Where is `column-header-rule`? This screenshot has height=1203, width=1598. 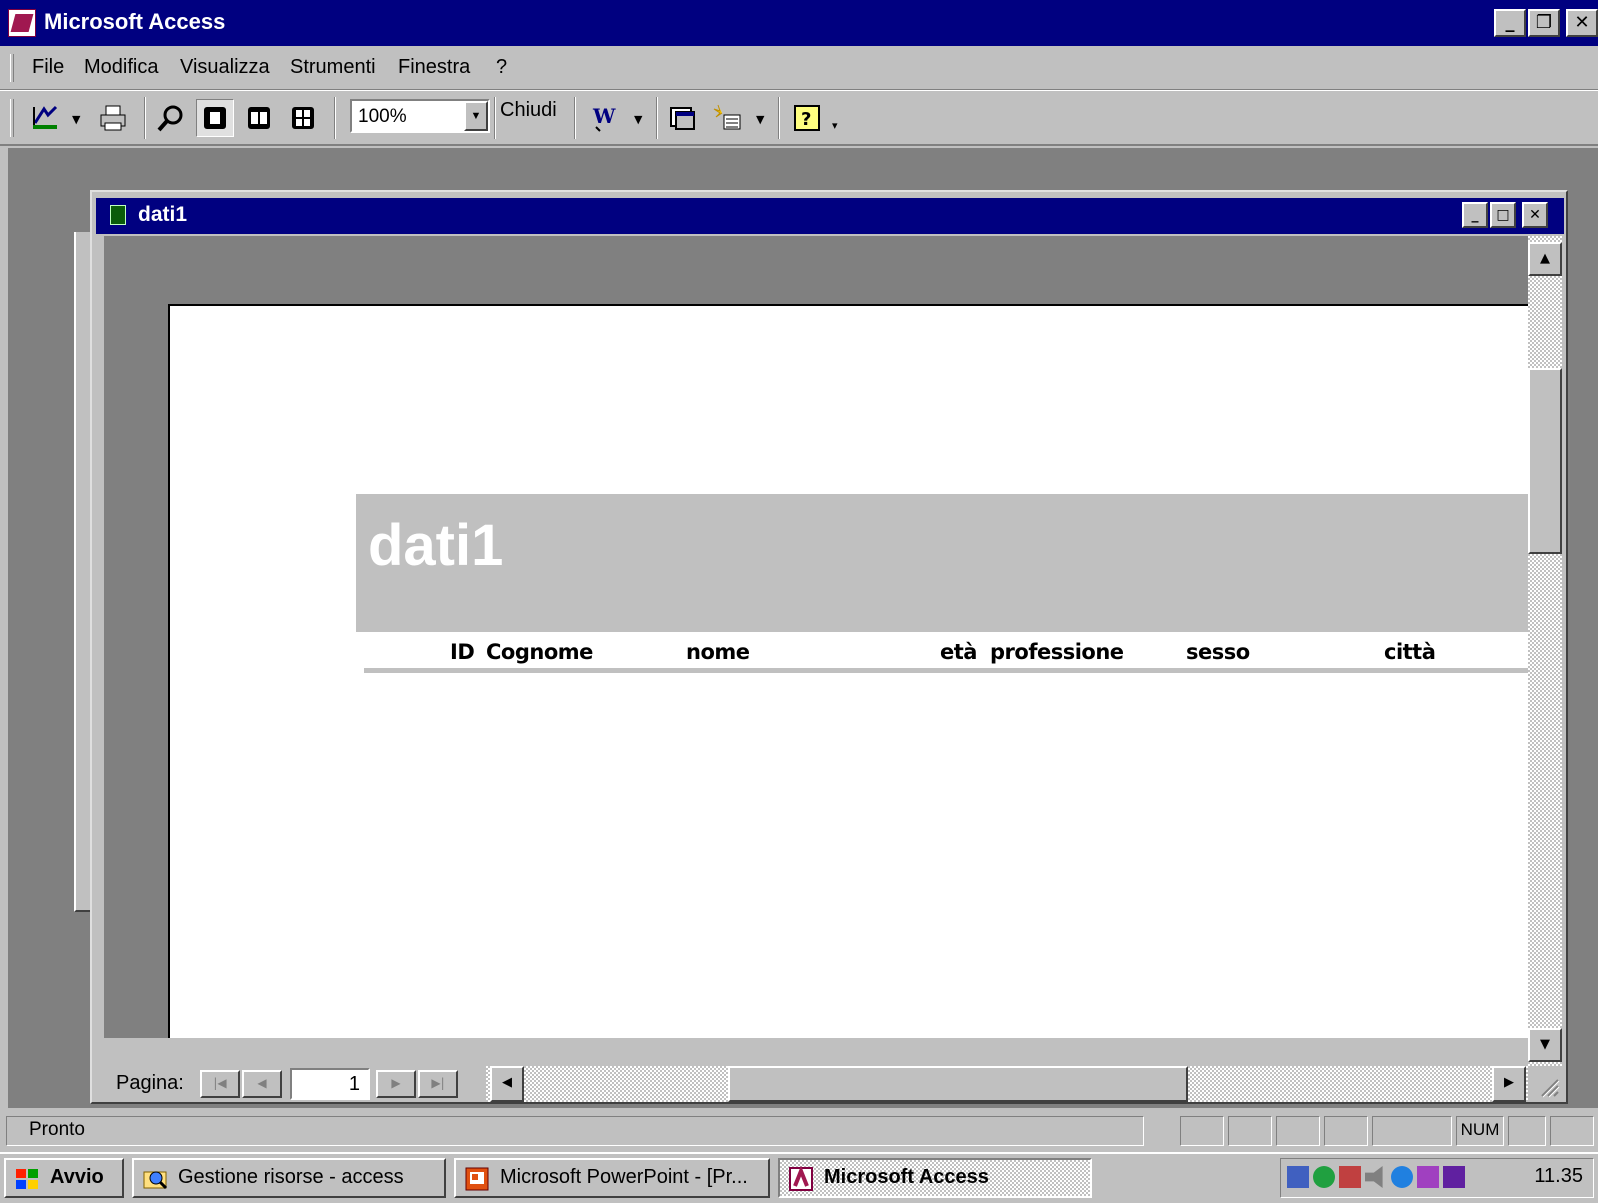 column-header-rule is located at coordinates (946, 670).